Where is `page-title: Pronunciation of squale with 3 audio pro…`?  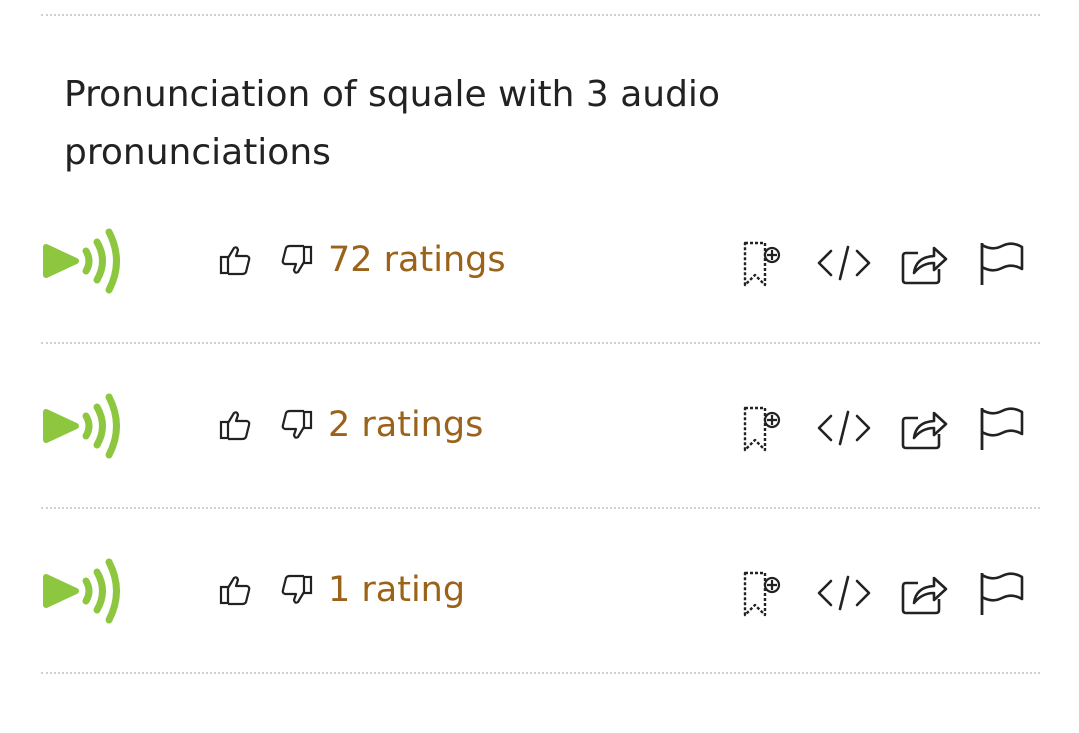
page-title: Pronunciation of squale with 3 audio pro… is located at coordinates (392, 123).